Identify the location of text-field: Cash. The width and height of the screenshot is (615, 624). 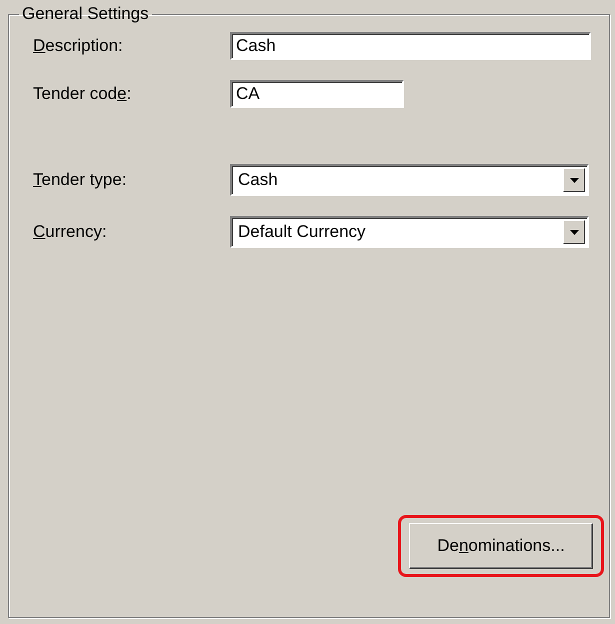
(410, 46).